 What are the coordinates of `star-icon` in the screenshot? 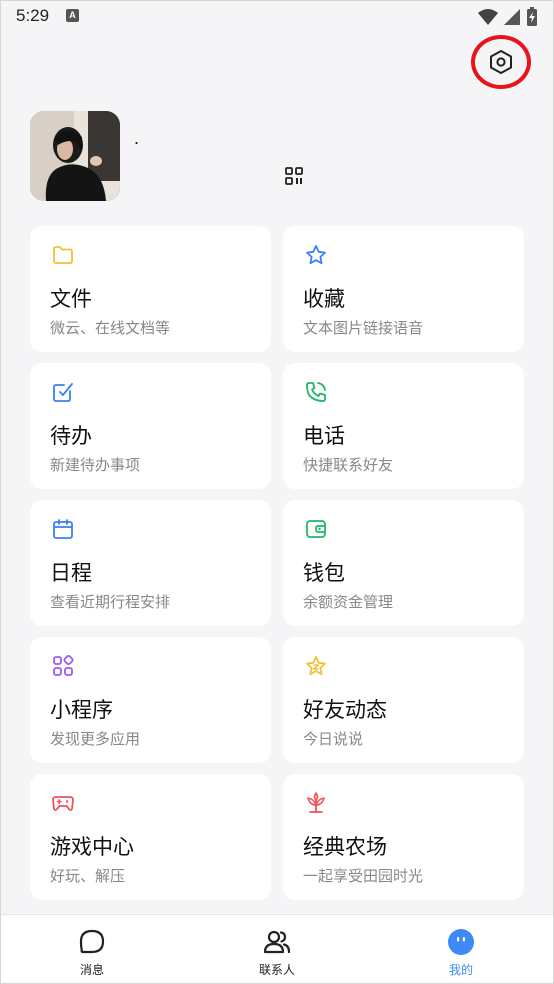 It's located at (316, 255).